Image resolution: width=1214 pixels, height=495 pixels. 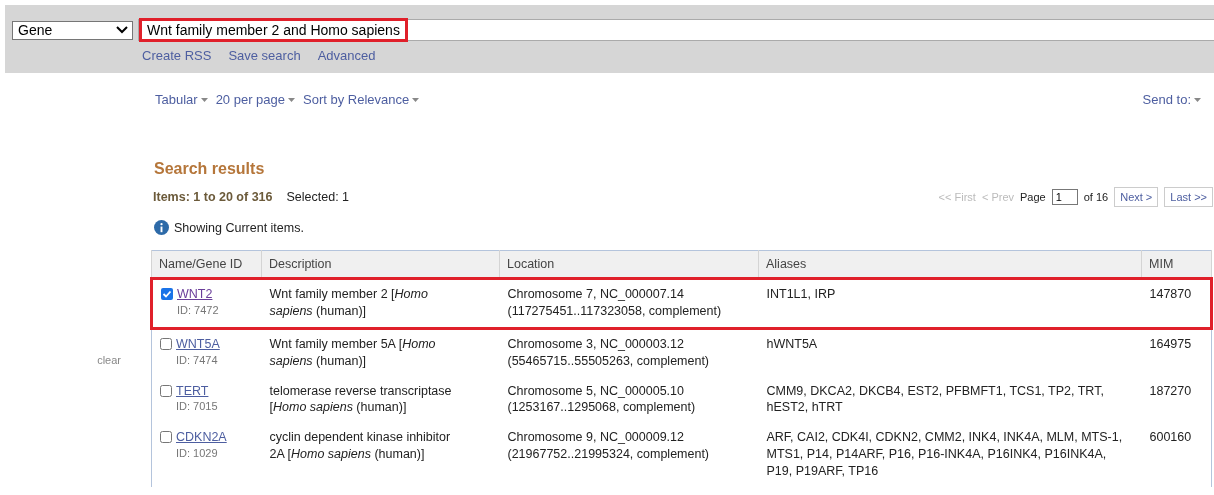 I want to click on gene-link: TERT, so click(x=192, y=391).